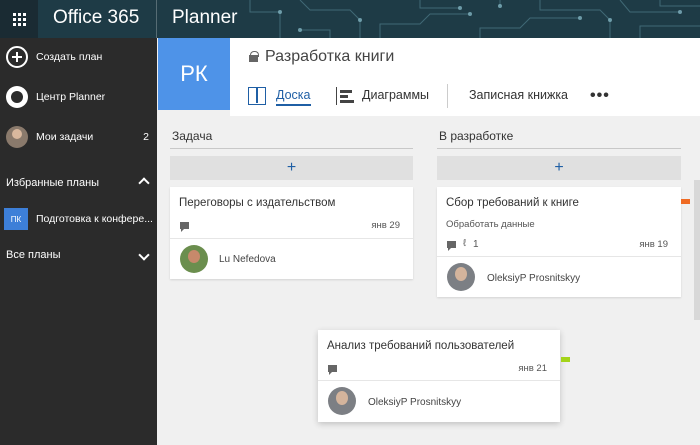 This screenshot has height=445, width=700. What do you see at coordinates (518, 95) in the screenshot?
I see `tab-notebook: Записная книжка` at bounding box center [518, 95].